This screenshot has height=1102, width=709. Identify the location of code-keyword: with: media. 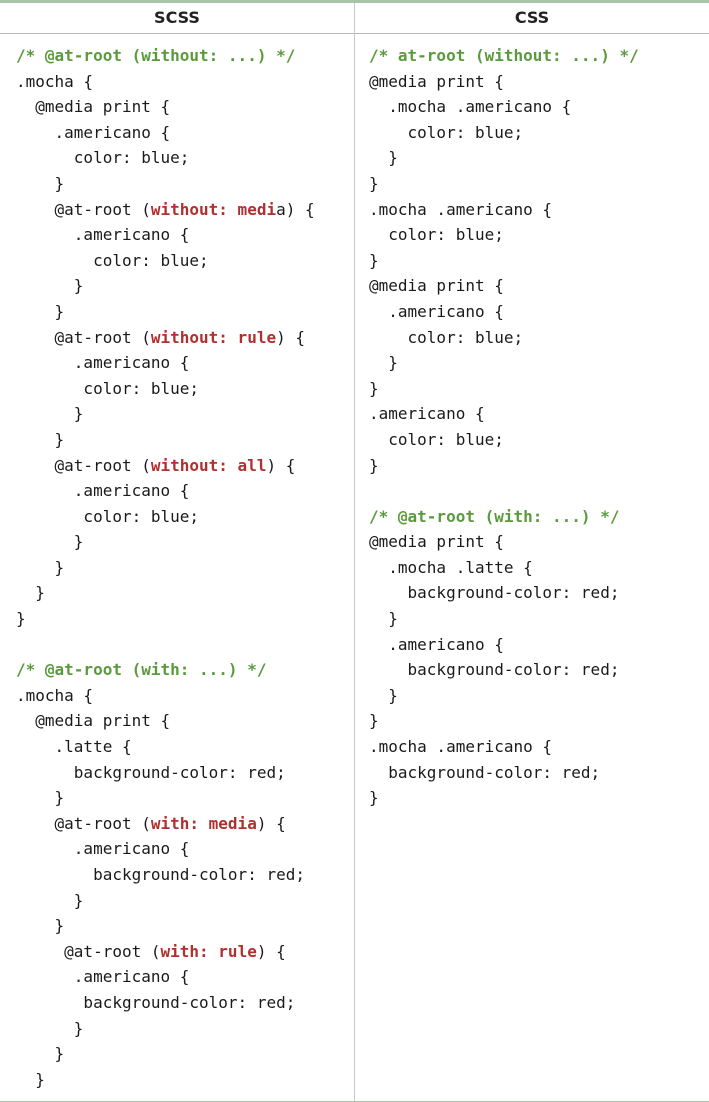
(203, 823).